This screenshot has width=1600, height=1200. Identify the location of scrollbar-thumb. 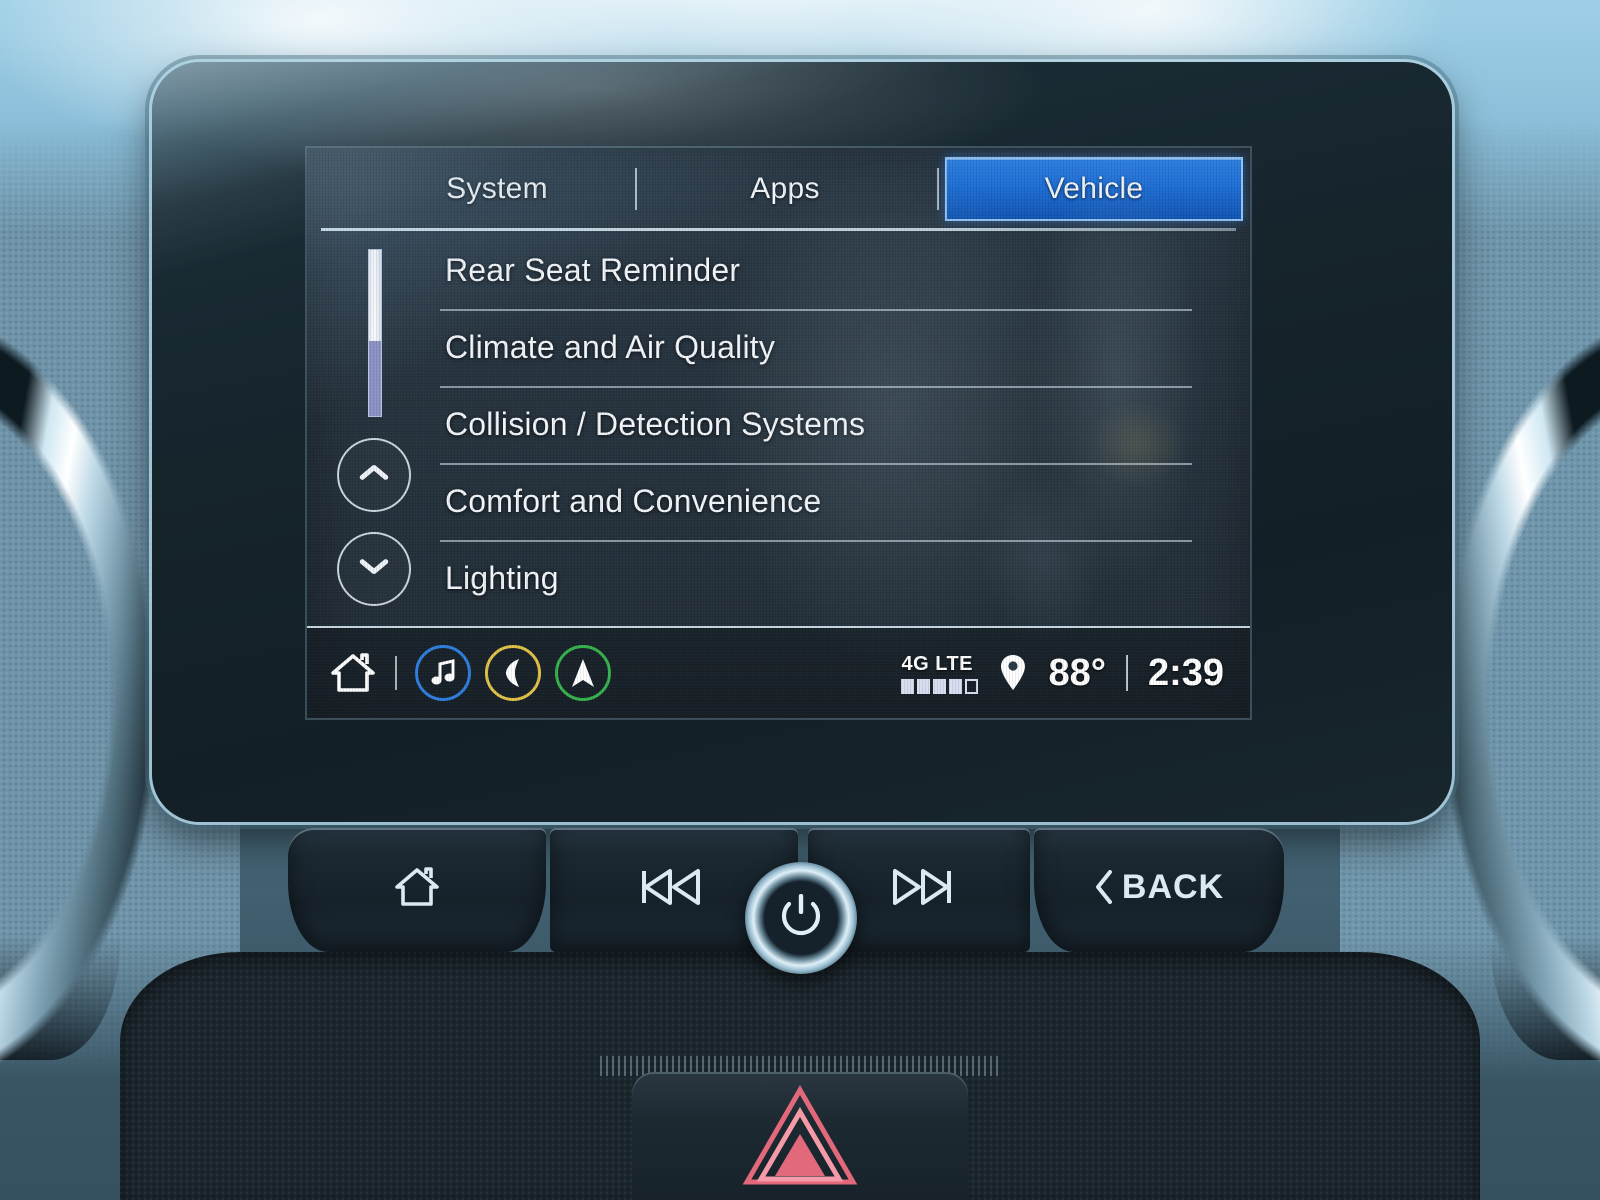
(375, 296).